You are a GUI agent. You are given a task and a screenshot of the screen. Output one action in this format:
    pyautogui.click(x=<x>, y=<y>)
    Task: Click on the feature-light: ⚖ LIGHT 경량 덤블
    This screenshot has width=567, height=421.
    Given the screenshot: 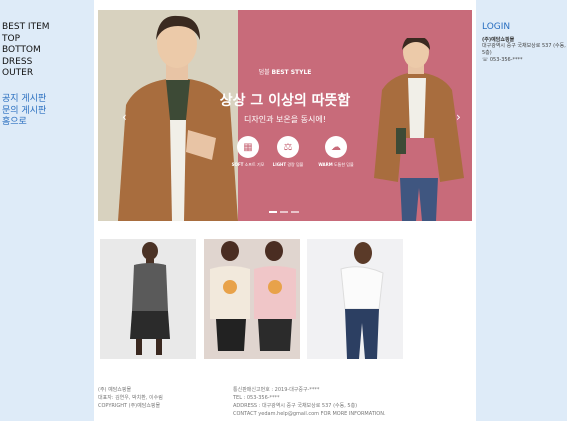 What is the action you would take?
    pyautogui.click(x=288, y=152)
    